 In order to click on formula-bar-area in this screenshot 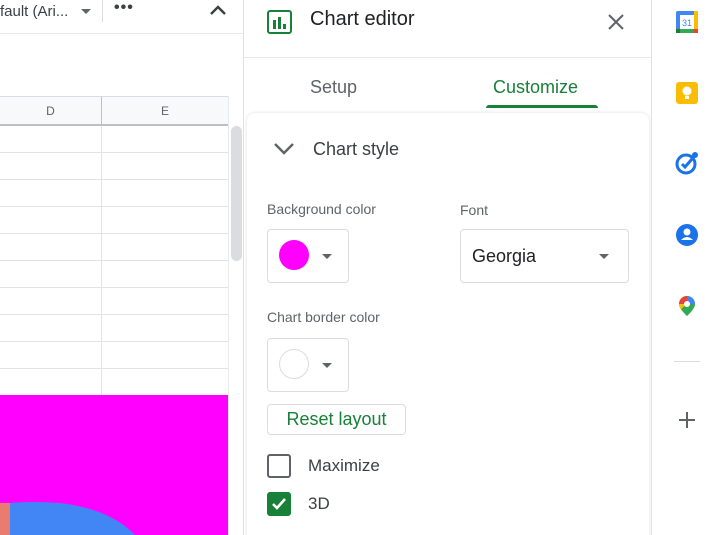, I will do `click(121, 65)`.